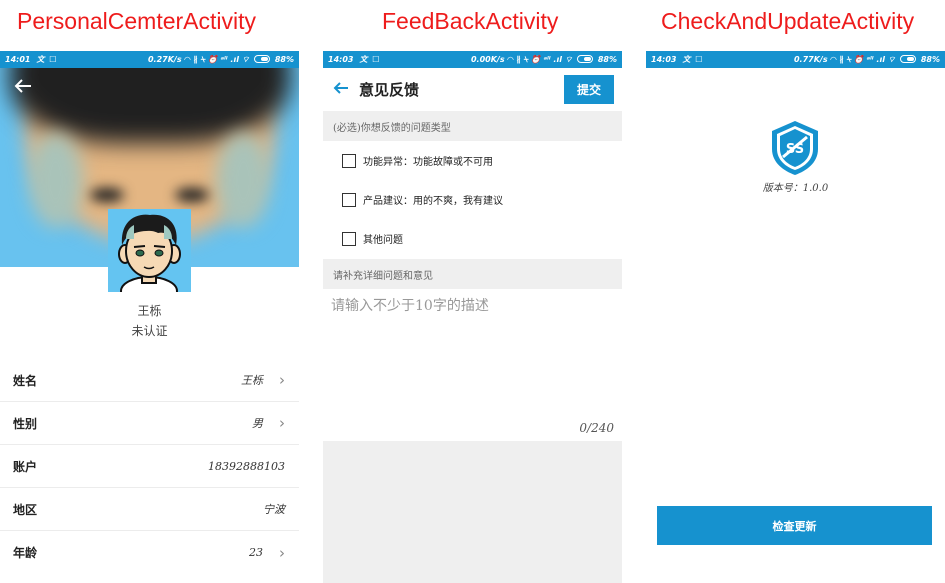 Image resolution: width=945 pixels, height=583 pixels. What do you see at coordinates (149, 311) in the screenshot?
I see `user-name: 王栎` at bounding box center [149, 311].